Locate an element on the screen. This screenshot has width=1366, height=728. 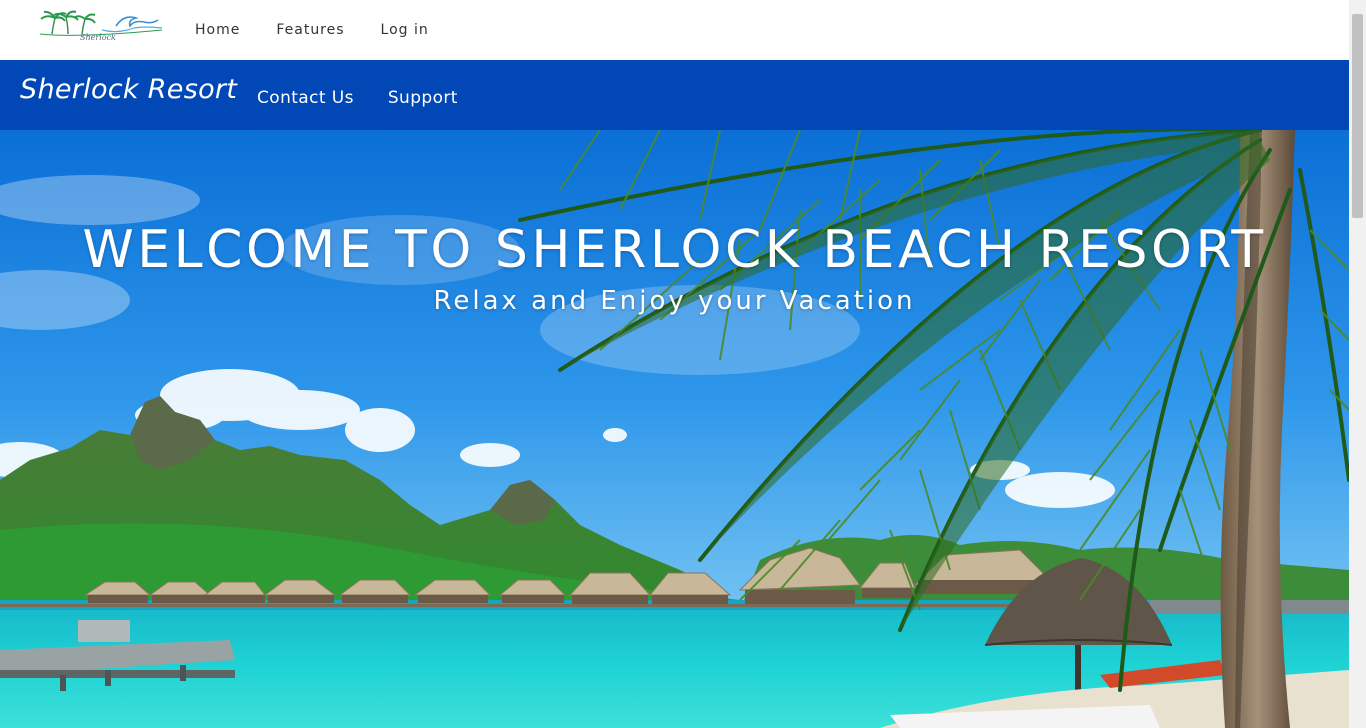
site-logo: Sherlock is located at coordinates (101, 27).